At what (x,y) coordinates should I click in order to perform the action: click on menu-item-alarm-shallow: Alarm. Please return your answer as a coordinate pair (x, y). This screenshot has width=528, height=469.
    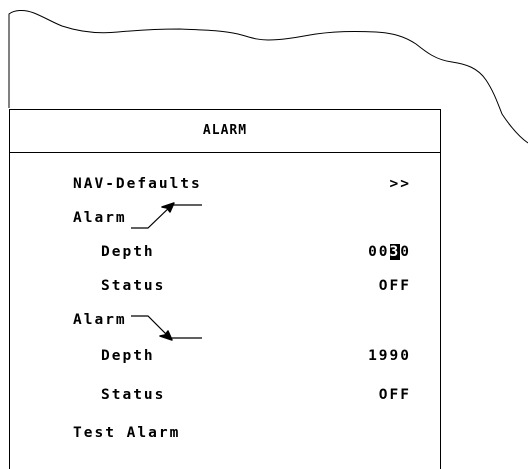
    Looking at the image, I should click on (225, 218).